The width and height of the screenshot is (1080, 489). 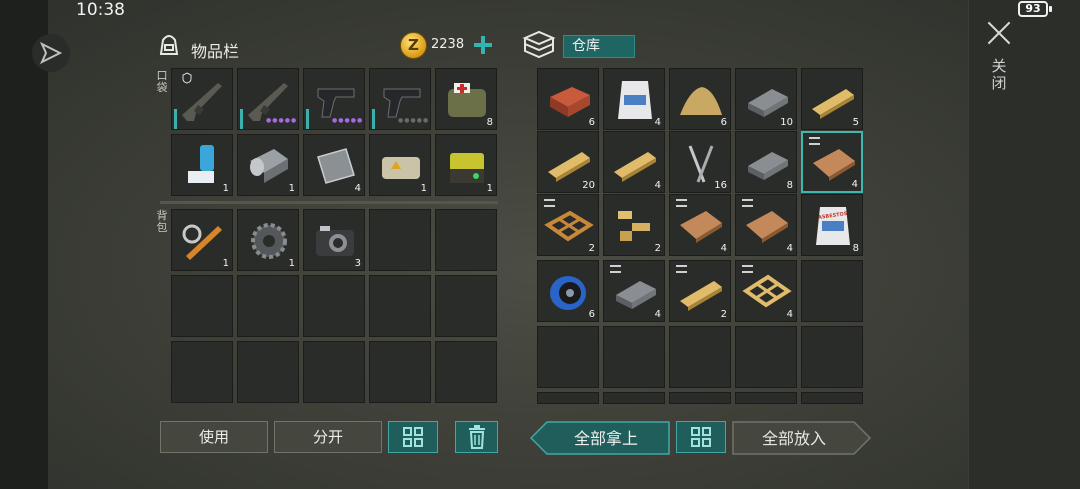 I want to click on shield-icon, so click(x=187, y=78).